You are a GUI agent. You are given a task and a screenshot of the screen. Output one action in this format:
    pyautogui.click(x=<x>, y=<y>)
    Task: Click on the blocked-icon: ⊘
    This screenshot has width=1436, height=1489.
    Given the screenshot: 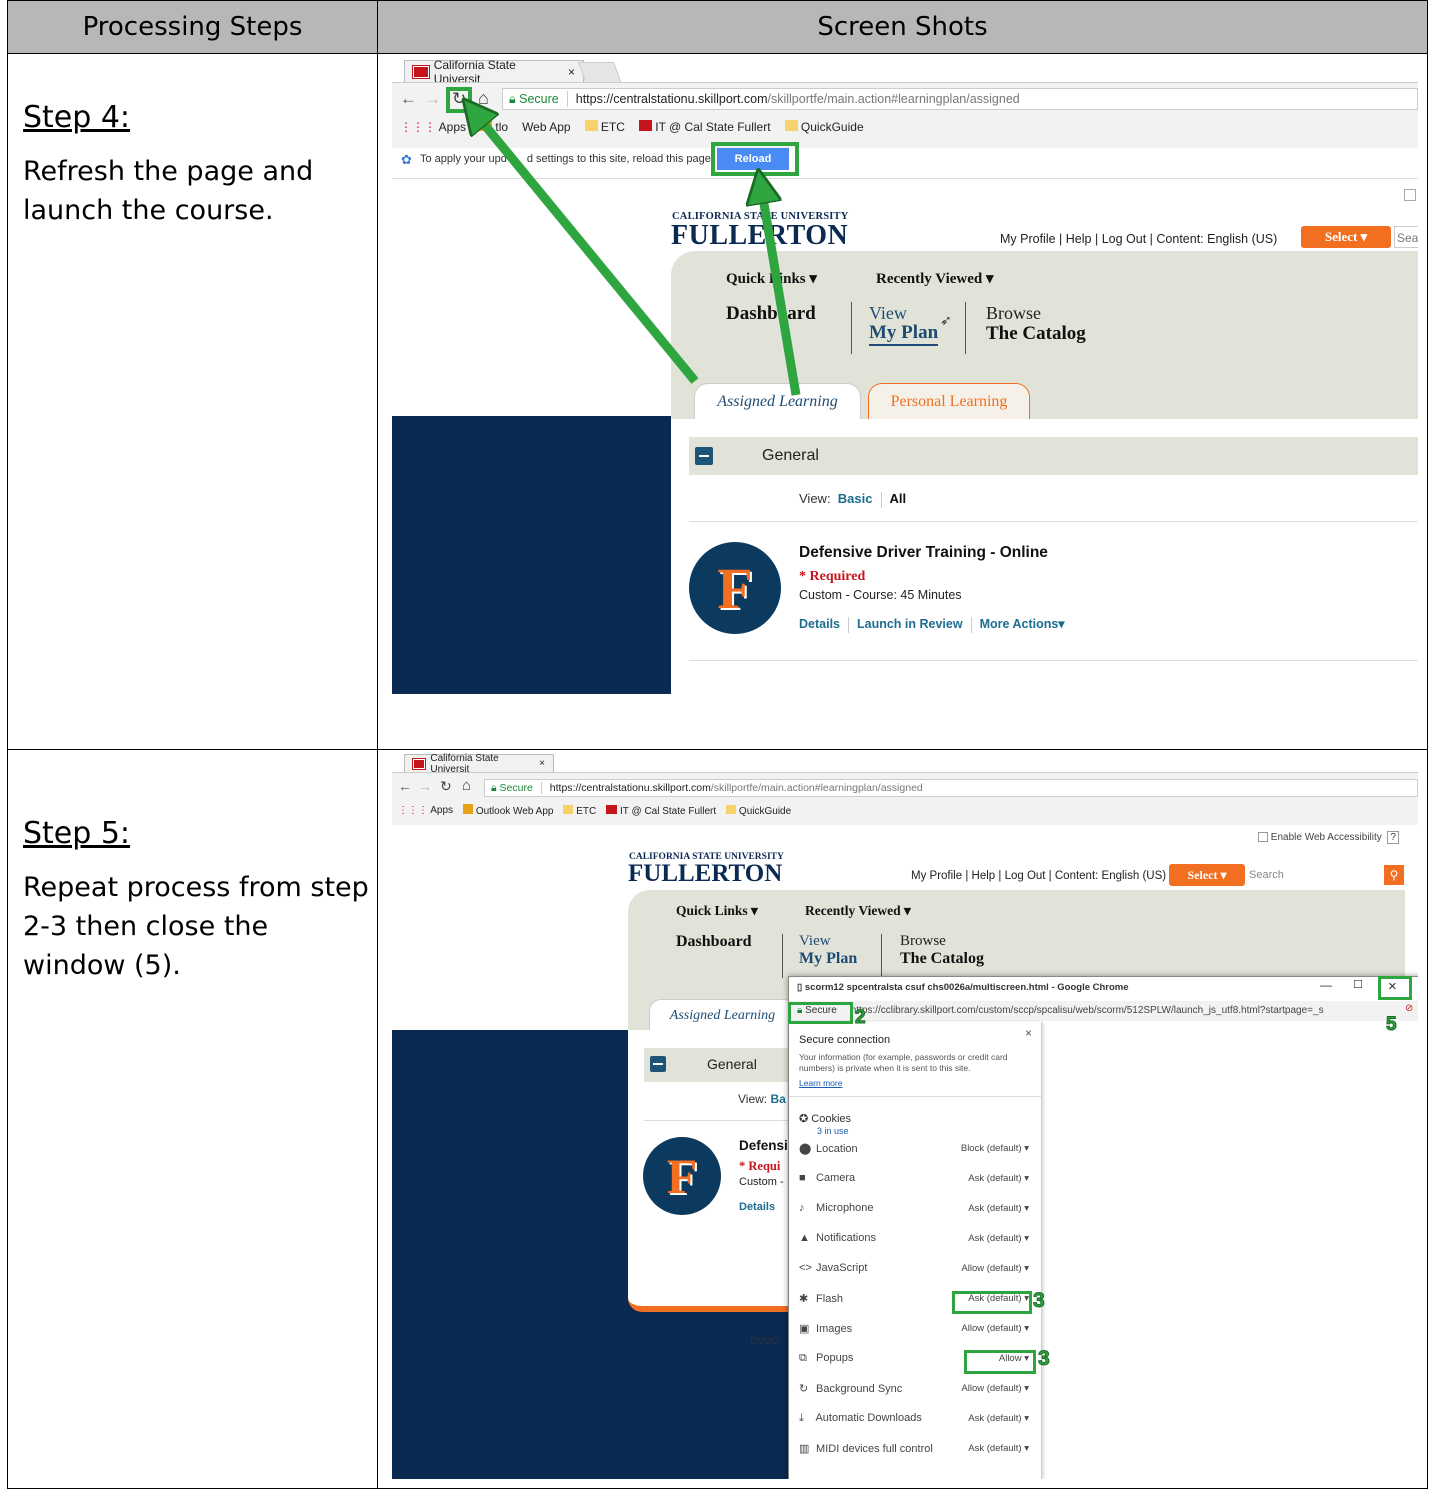 What is the action you would take?
    pyautogui.click(x=1409, y=1008)
    